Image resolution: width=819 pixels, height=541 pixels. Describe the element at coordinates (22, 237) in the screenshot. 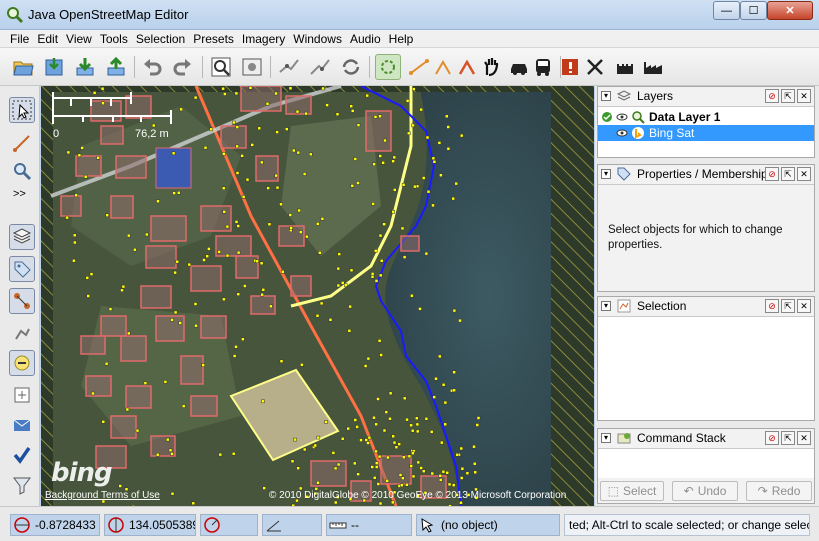

I see `layers-dialog-icon` at that location.